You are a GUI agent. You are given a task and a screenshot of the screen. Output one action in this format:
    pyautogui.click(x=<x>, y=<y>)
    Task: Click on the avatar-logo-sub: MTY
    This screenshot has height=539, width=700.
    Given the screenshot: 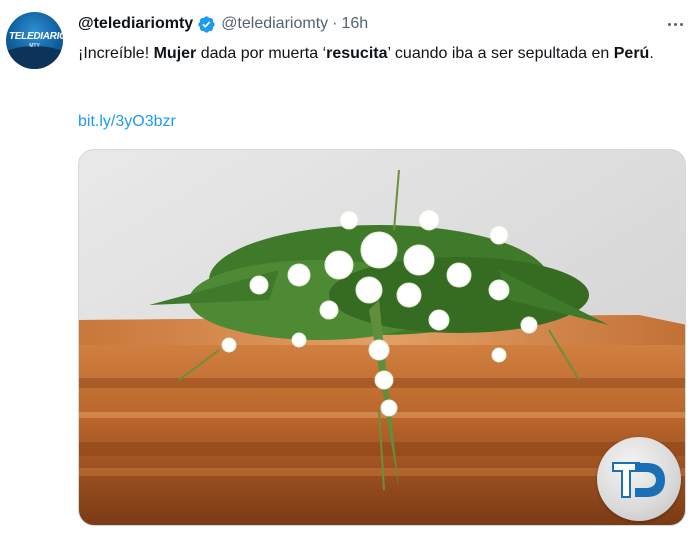 What is the action you would take?
    pyautogui.click(x=34, y=46)
    